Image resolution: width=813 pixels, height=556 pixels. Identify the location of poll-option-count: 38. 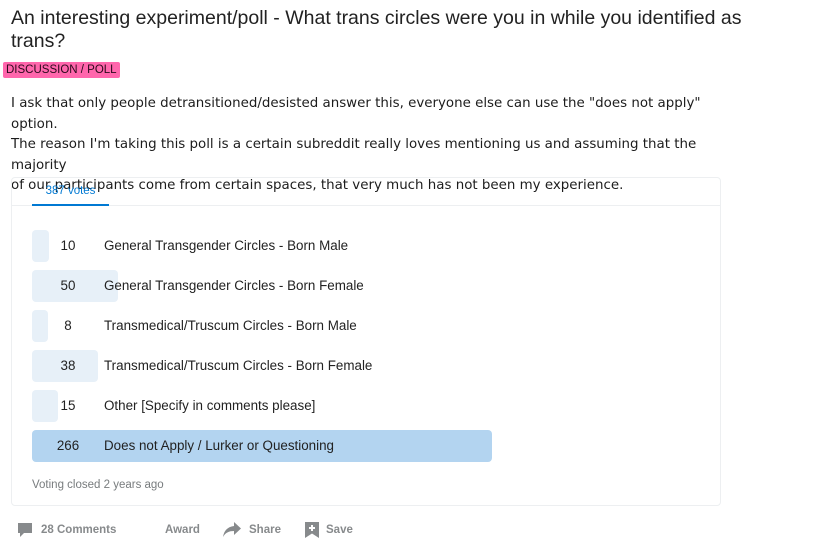
(68, 365).